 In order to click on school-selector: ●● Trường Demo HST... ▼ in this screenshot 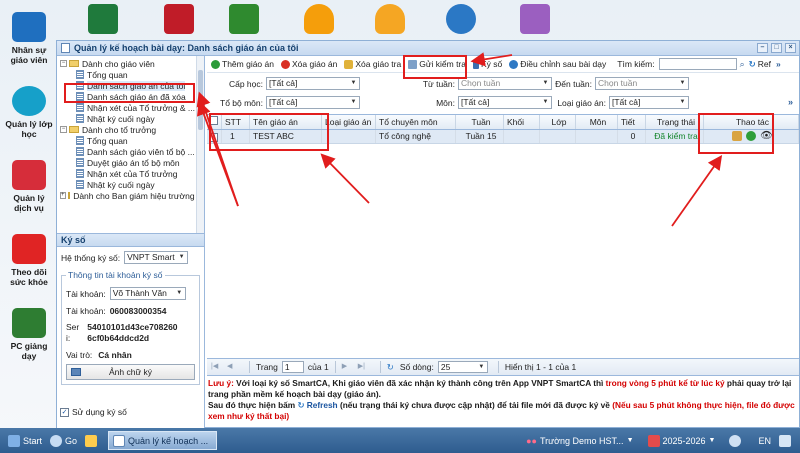, I will do `click(579, 441)`.